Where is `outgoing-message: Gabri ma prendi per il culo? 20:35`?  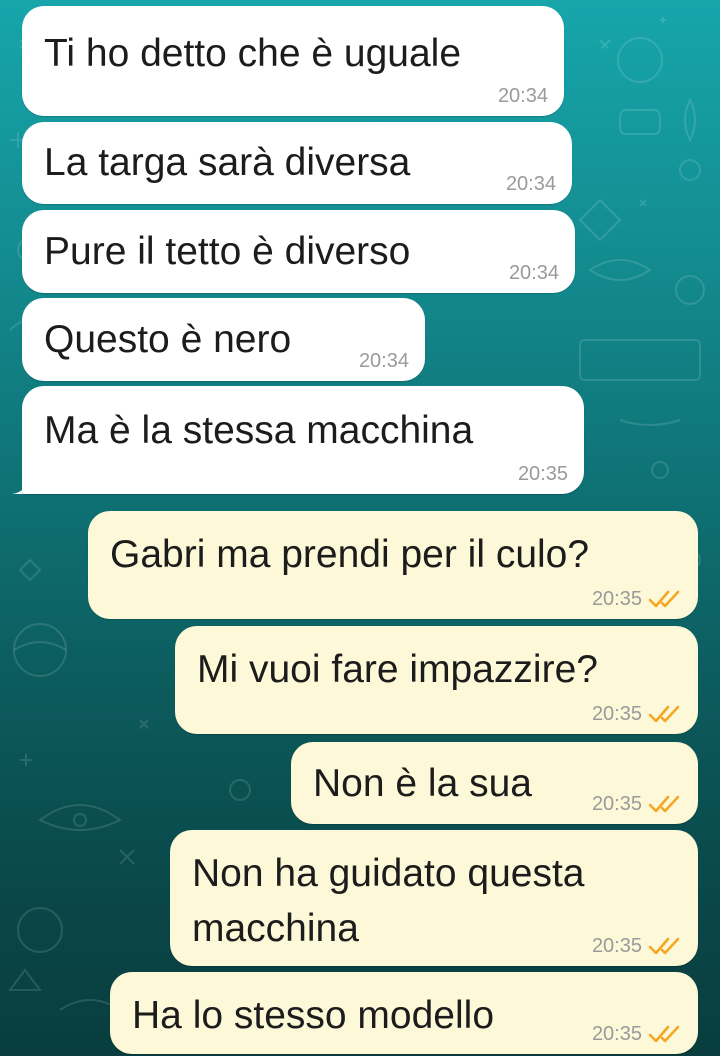 outgoing-message: Gabri ma prendi per il culo? 20:35 is located at coordinates (393, 565).